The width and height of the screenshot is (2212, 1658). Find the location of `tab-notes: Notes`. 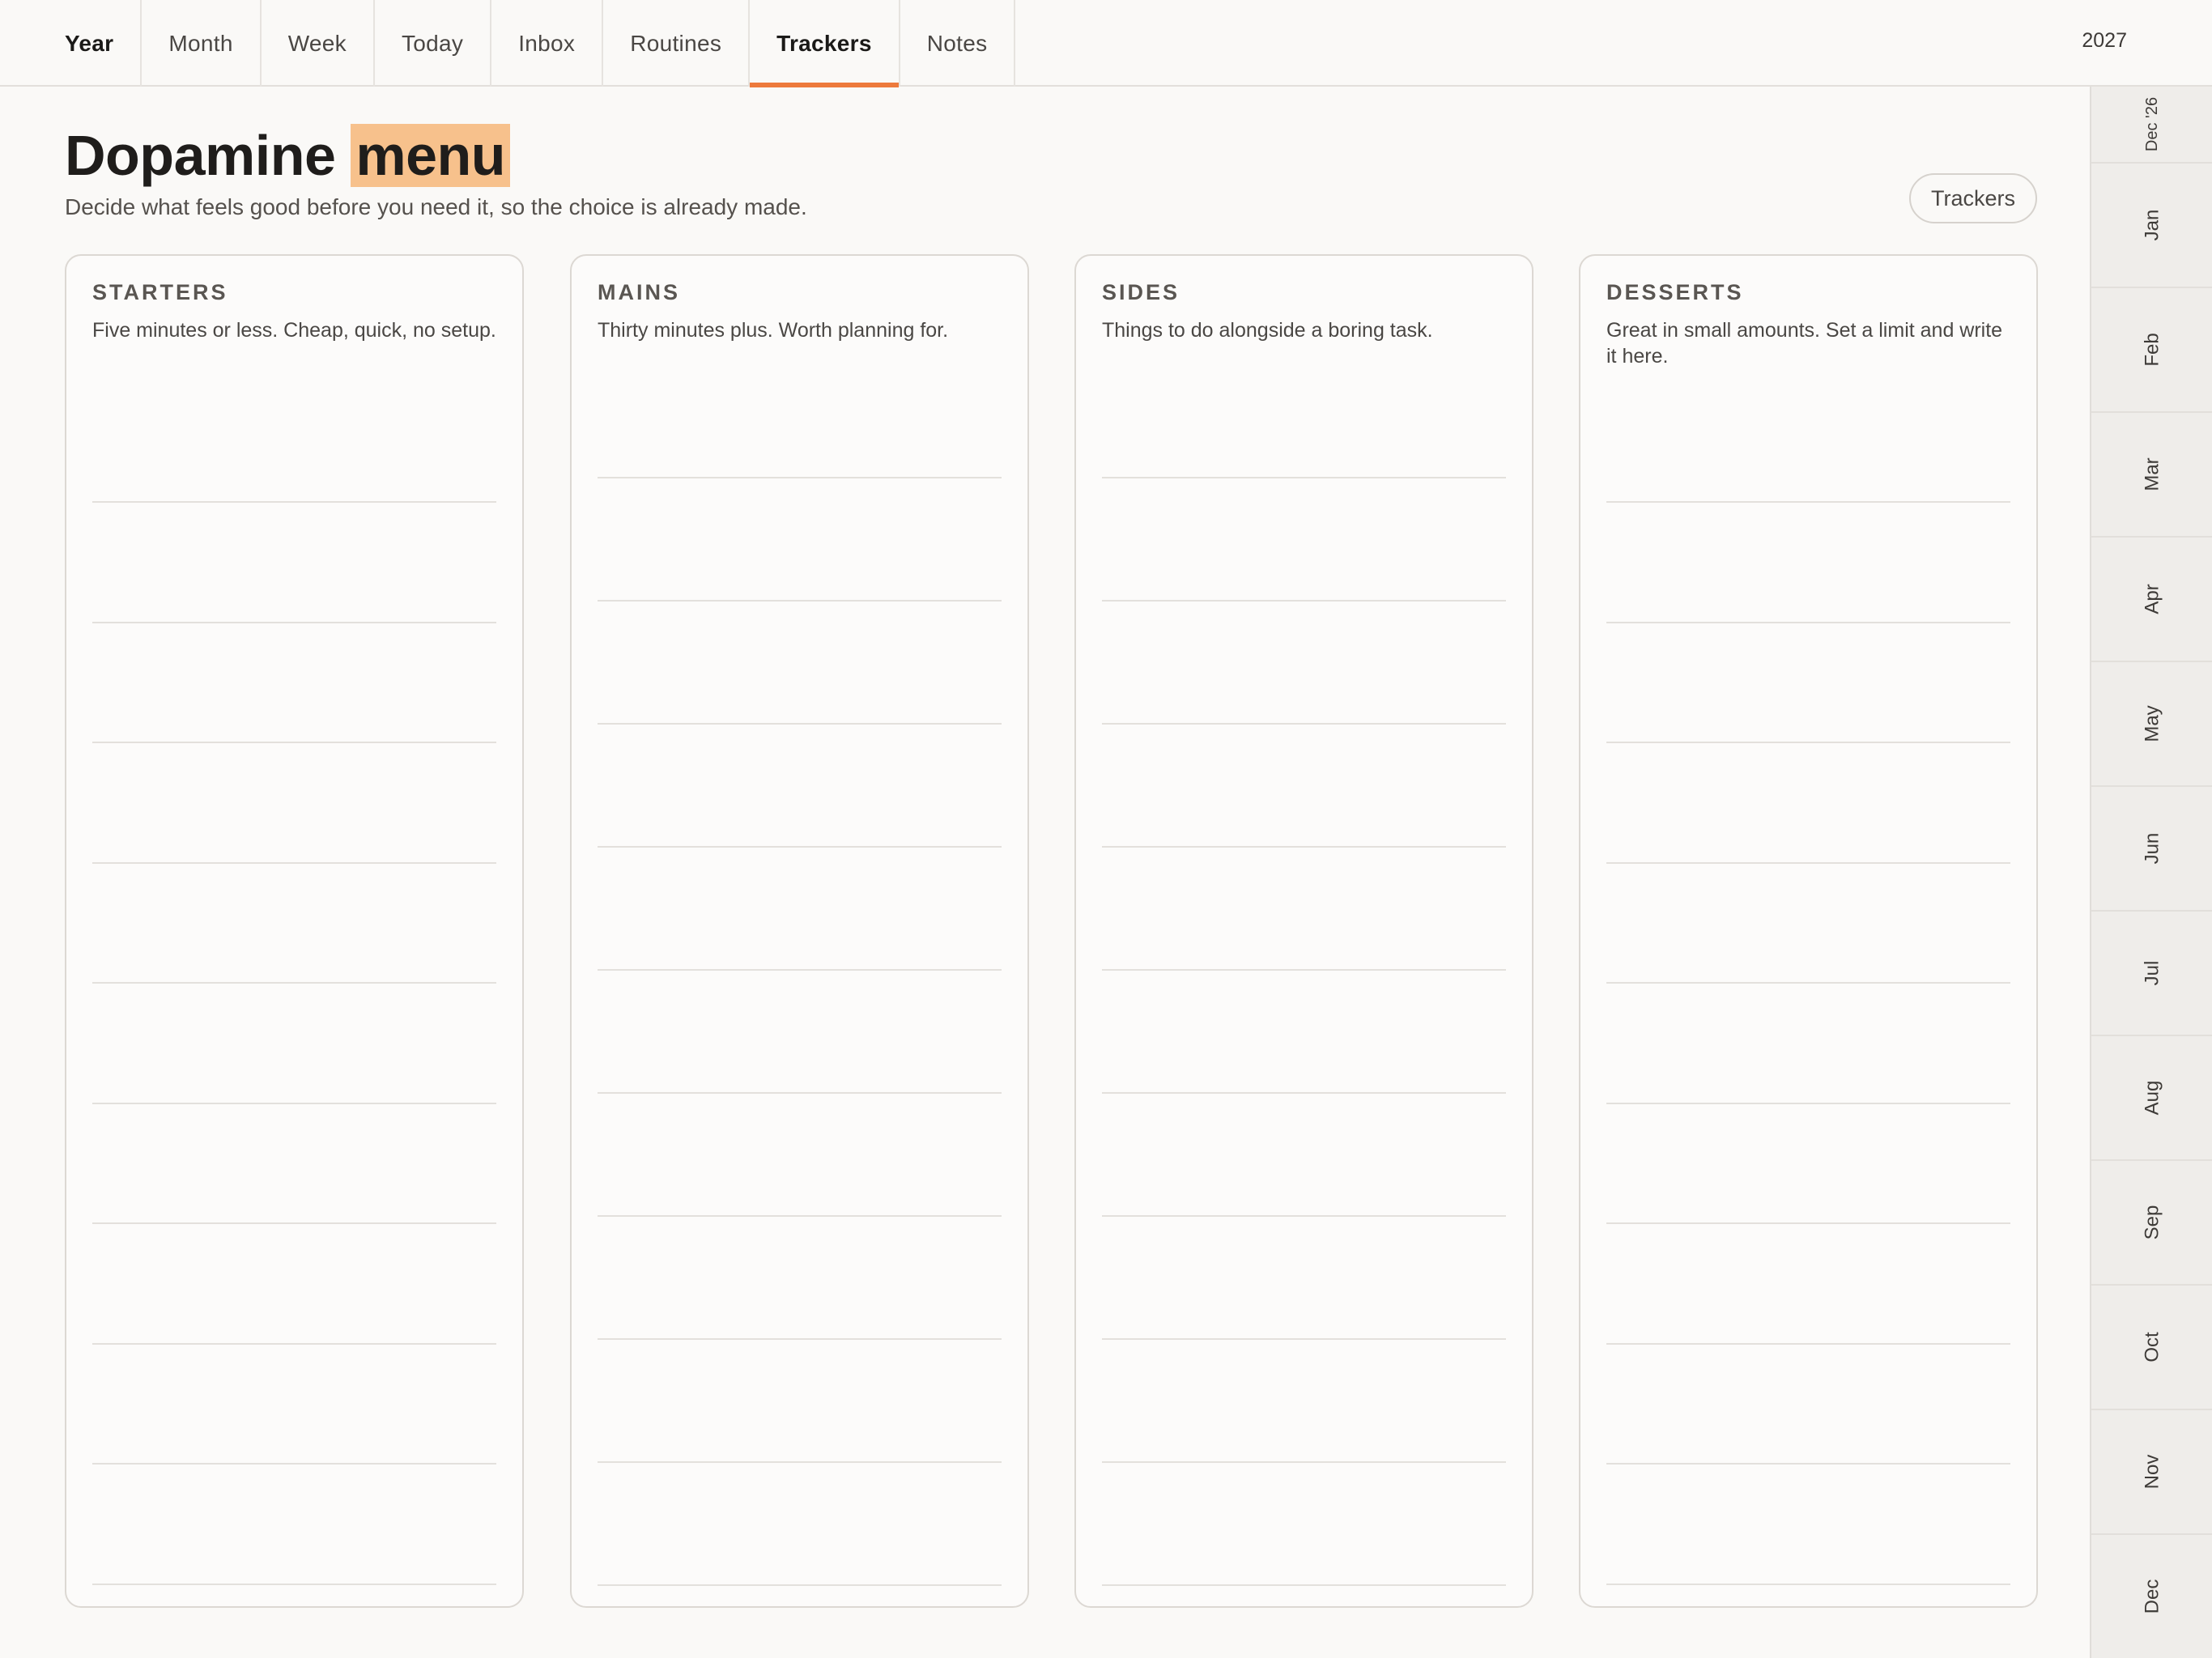

tab-notes: Notes is located at coordinates (958, 43).